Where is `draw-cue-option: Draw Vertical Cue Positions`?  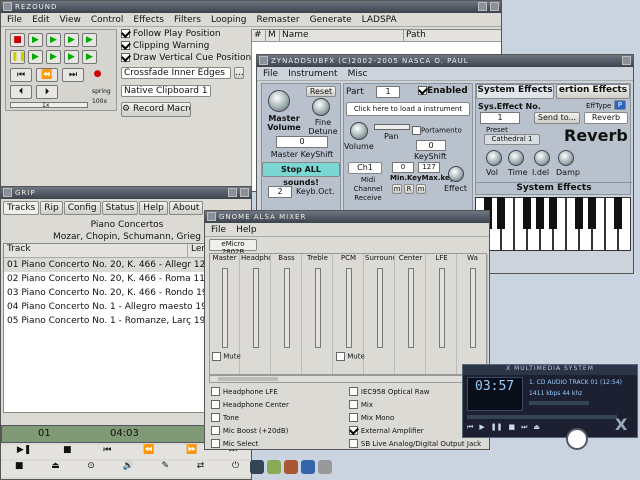 draw-cue-option: Draw Vertical Cue Positions is located at coordinates (186, 59).